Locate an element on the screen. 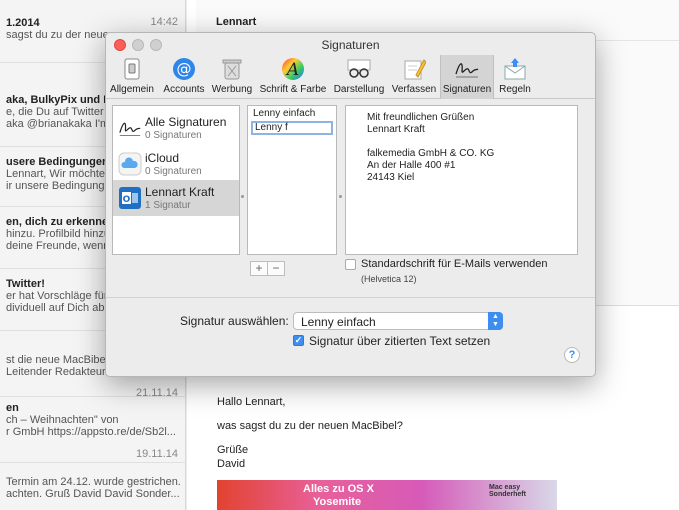 The height and width of the screenshot is (510, 679). window-title: Signaturen is located at coordinates (350, 45).